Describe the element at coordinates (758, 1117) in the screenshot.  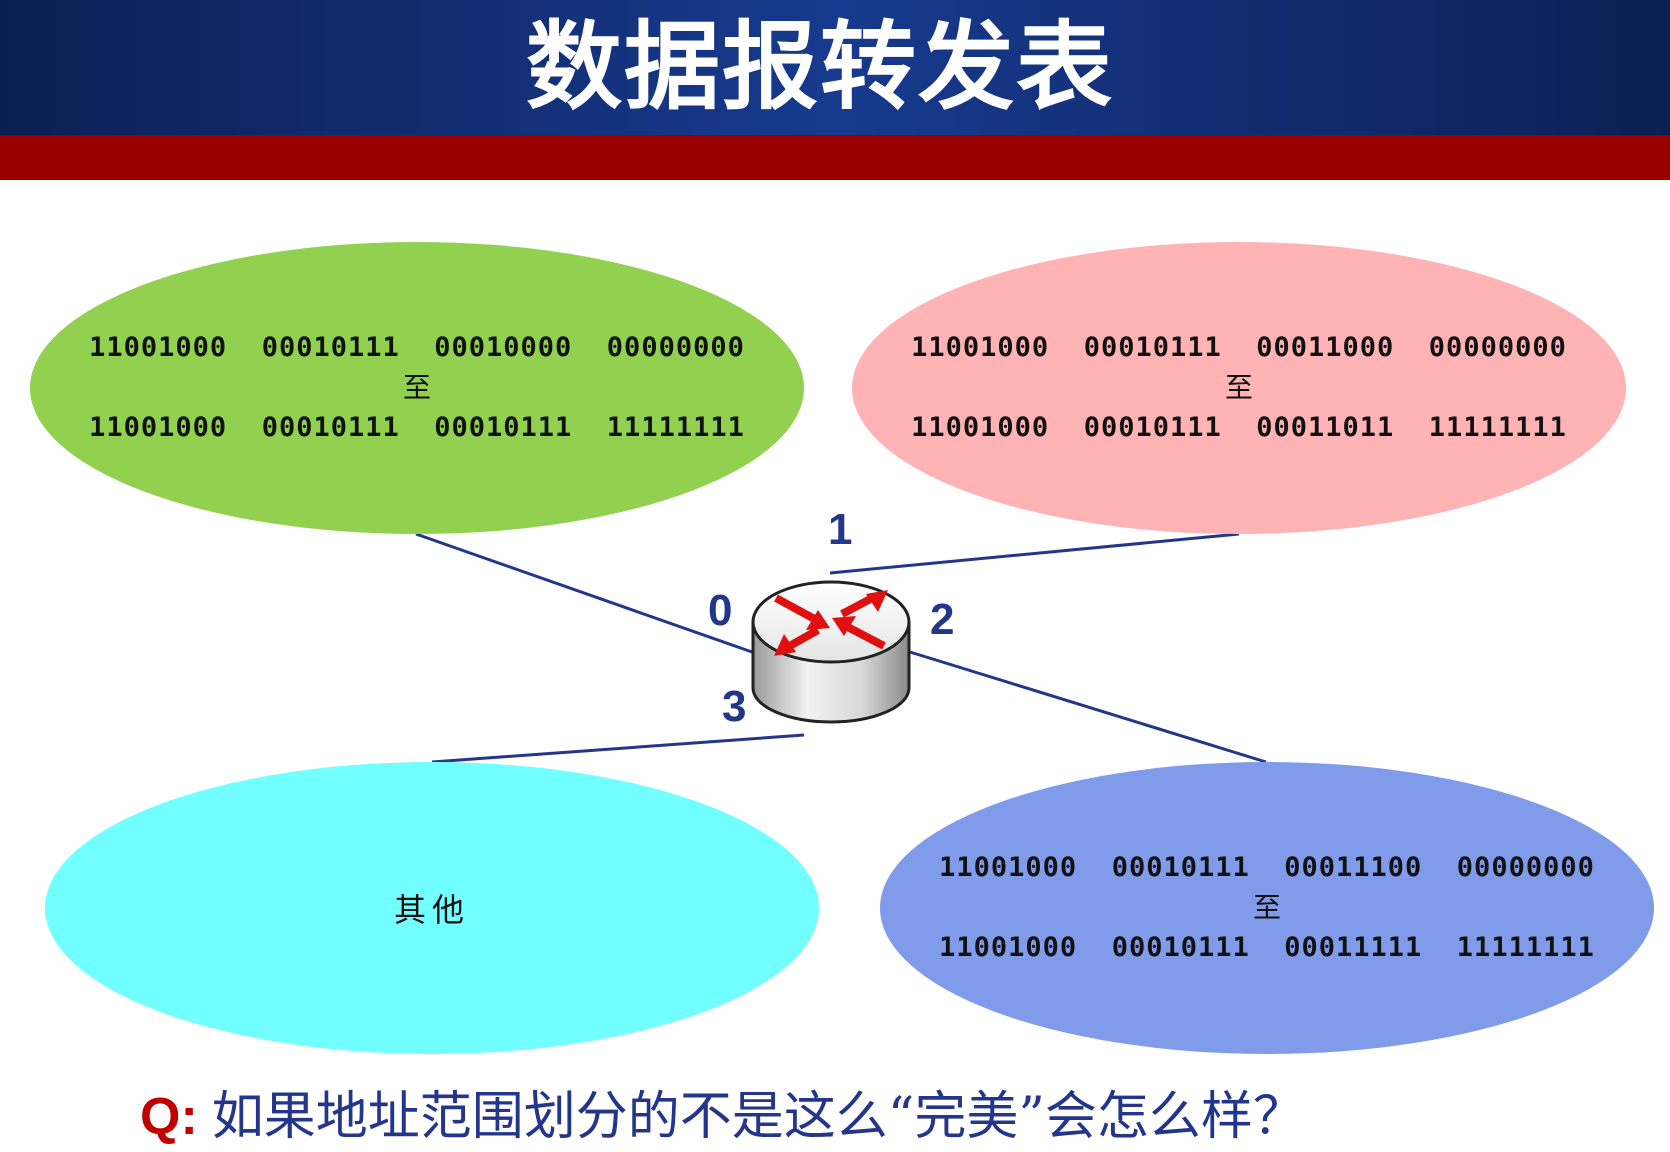
I see `question-text: 如果地址范围划分的不是这么“完美”会怎么样？` at that location.